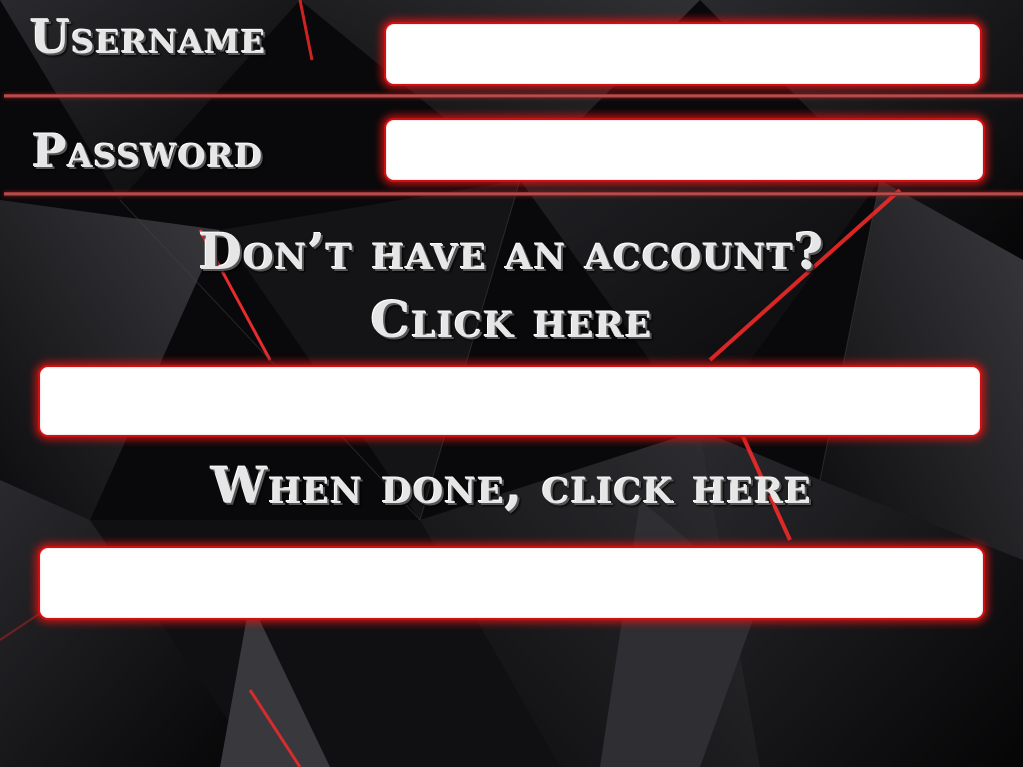  Describe the element at coordinates (511, 319) in the screenshot. I see `signup-prompt-line2: Click here` at that location.